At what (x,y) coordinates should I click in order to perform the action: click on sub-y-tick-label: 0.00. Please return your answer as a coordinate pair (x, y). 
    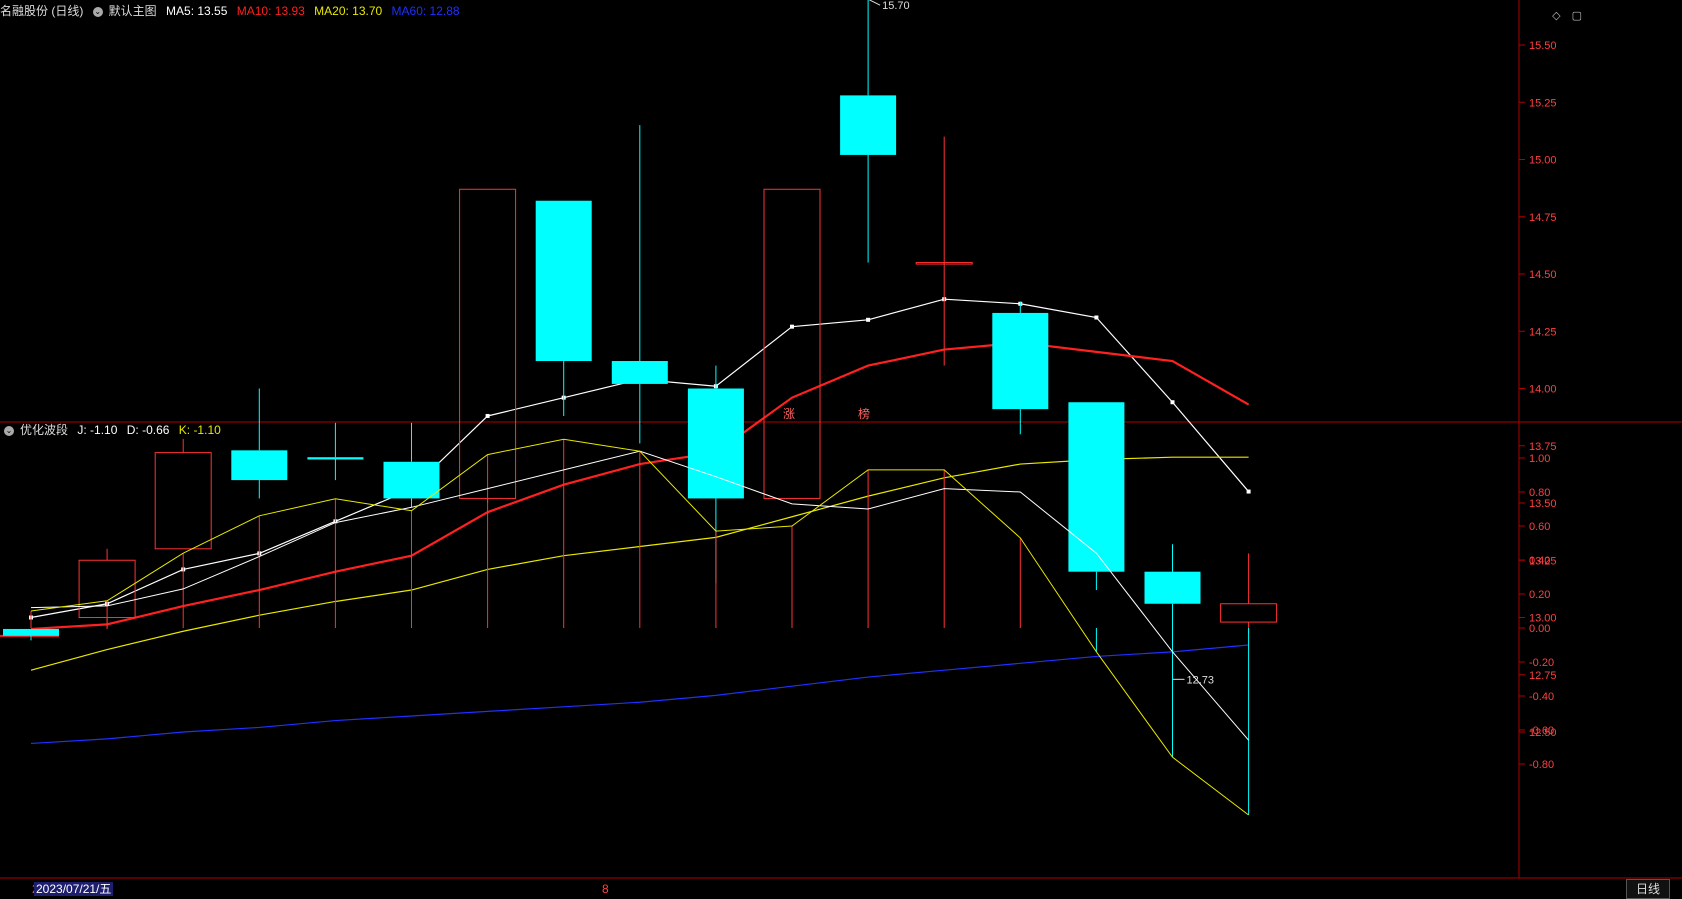
    Looking at the image, I should click on (1539, 629).